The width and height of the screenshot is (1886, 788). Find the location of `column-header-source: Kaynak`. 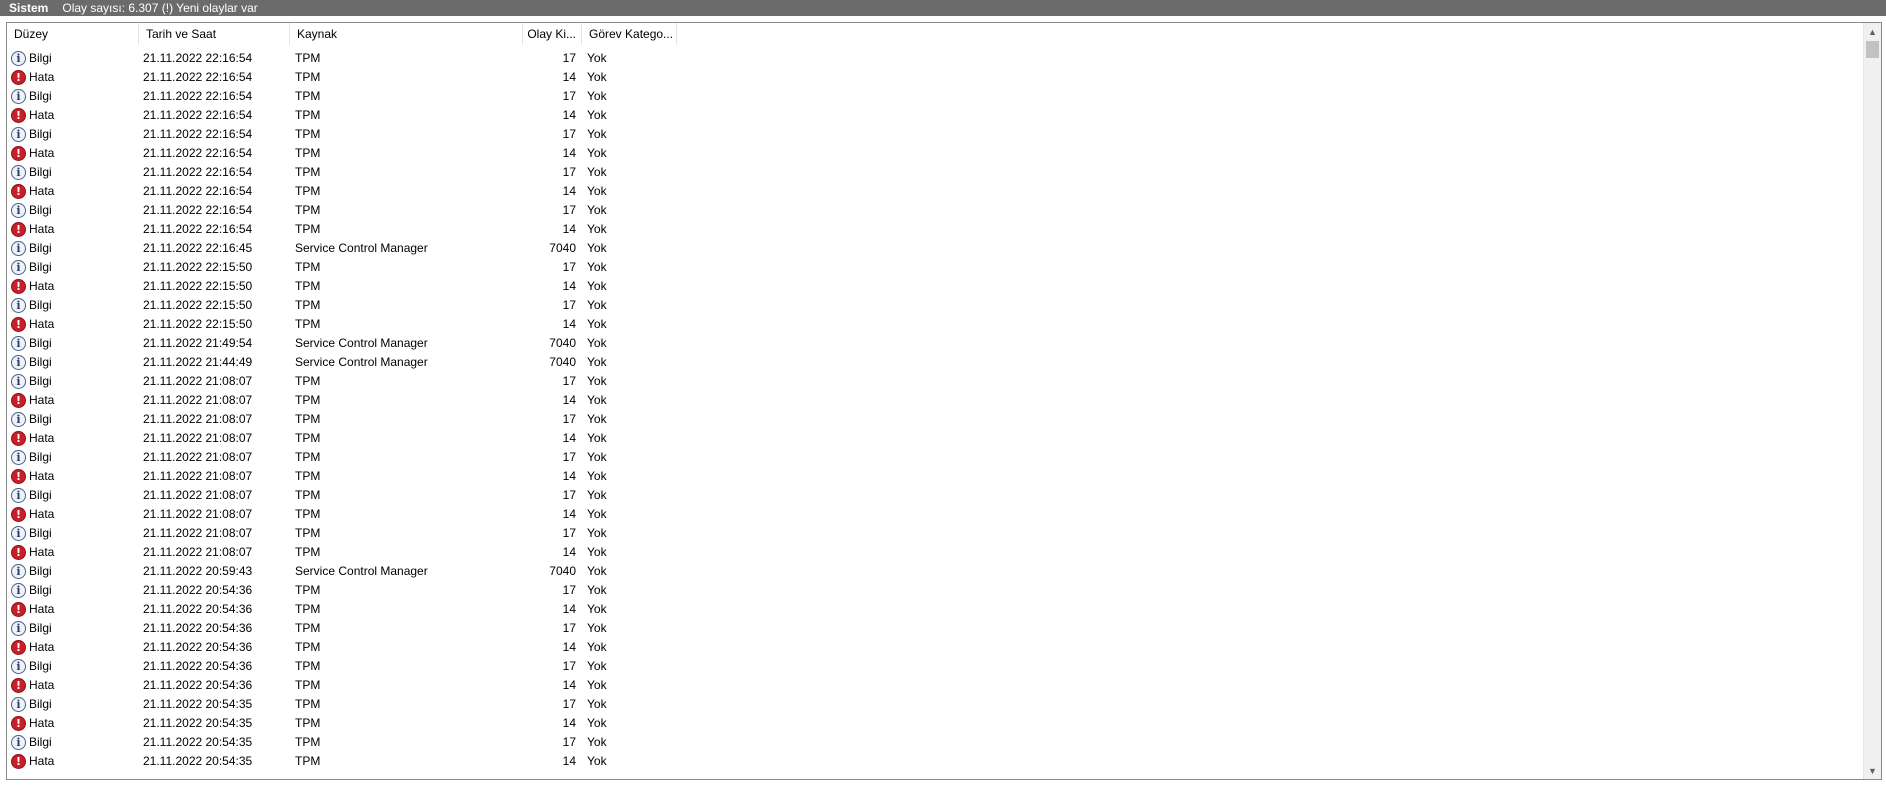

column-header-source: Kaynak is located at coordinates (406, 34).